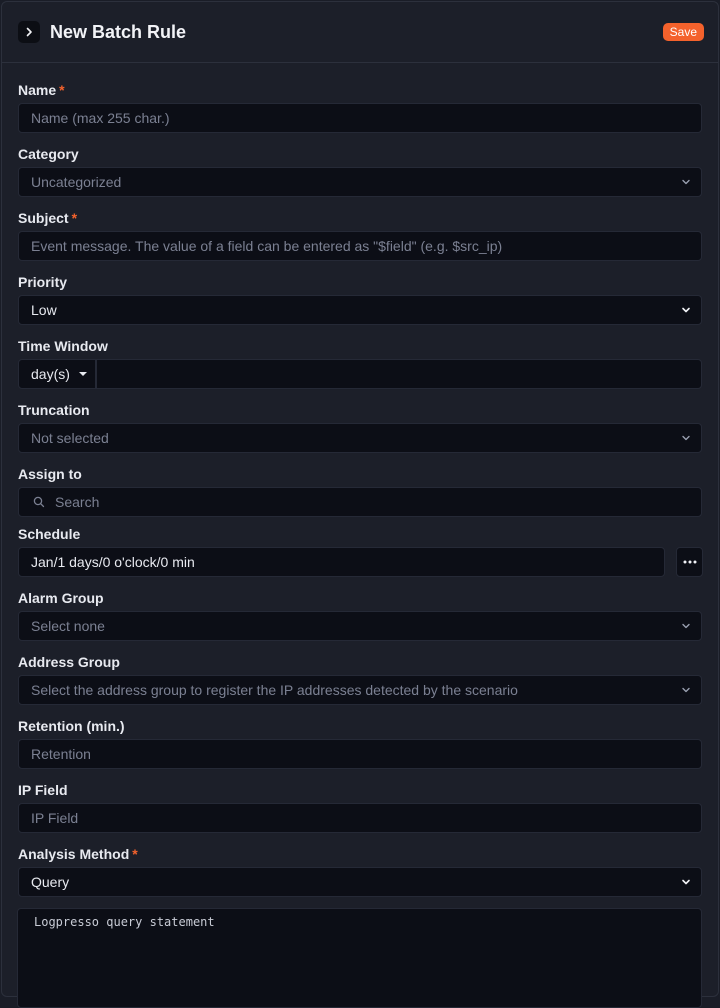  I want to click on schedule-label: Schedule, so click(49, 534).